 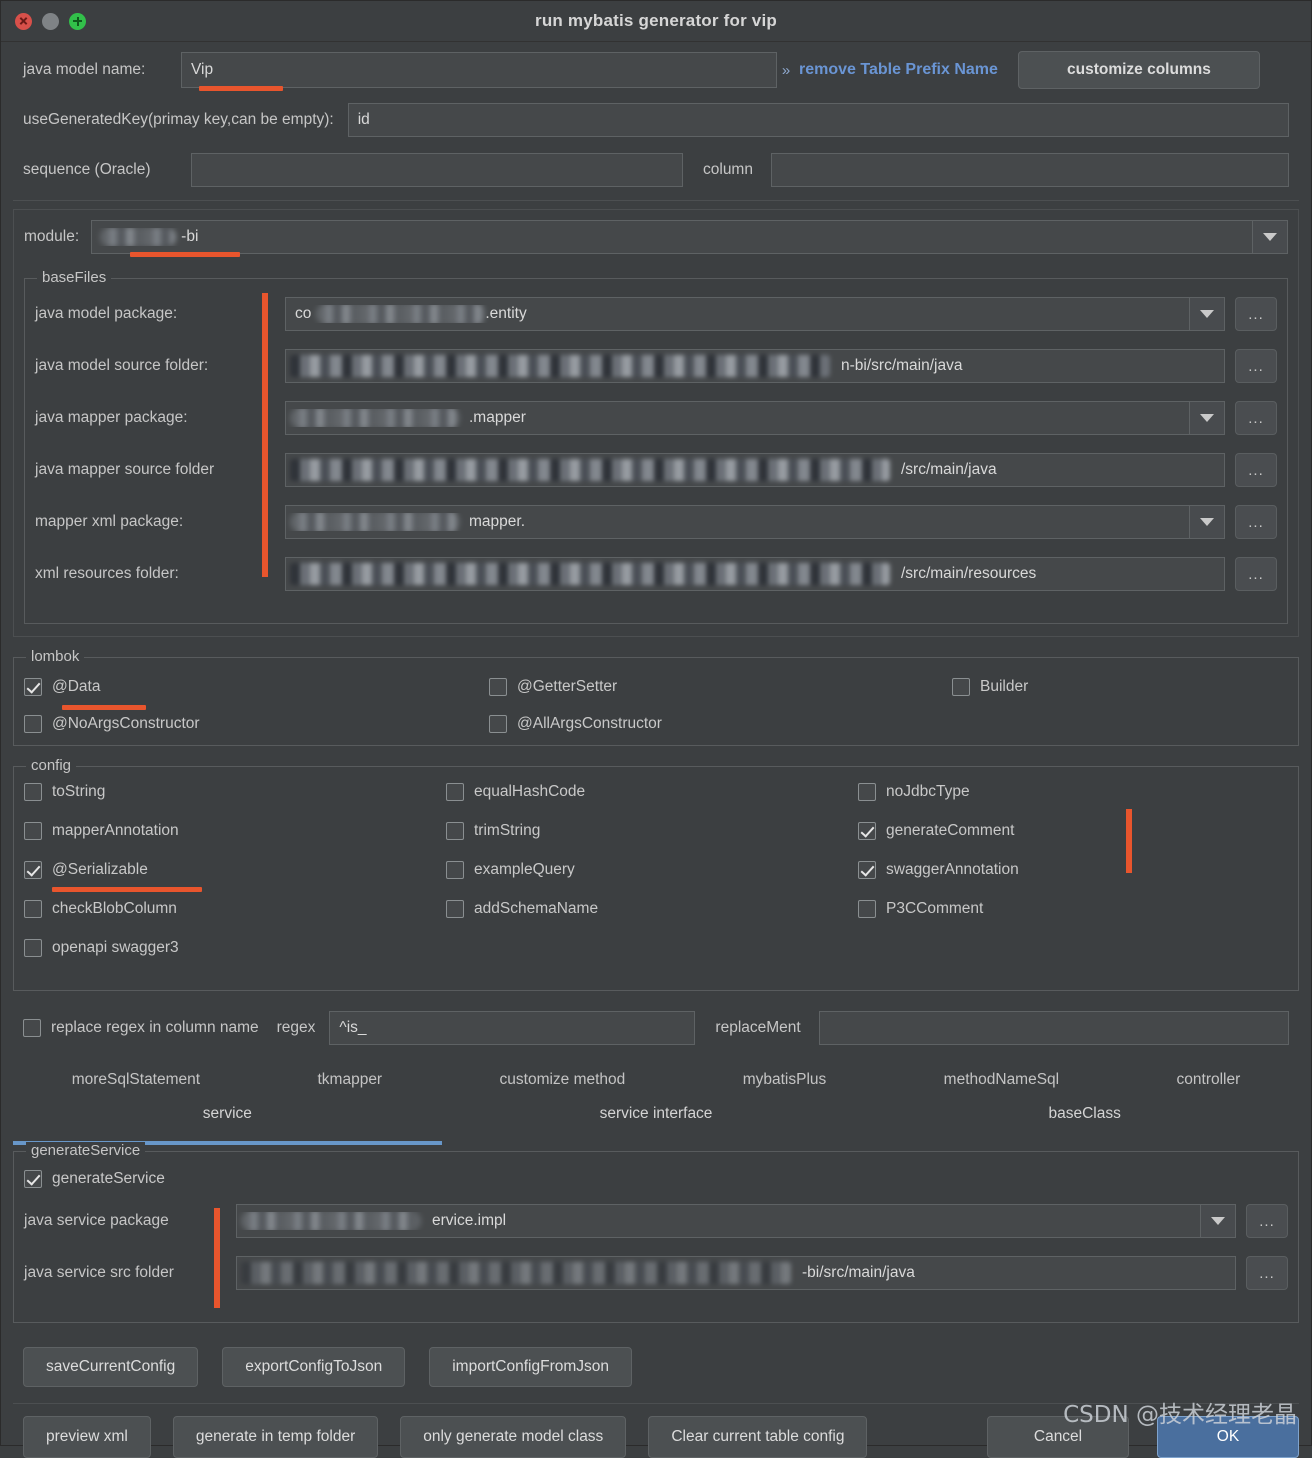 I want to click on config-checkbox-trimstring: trimString, so click(x=652, y=831).